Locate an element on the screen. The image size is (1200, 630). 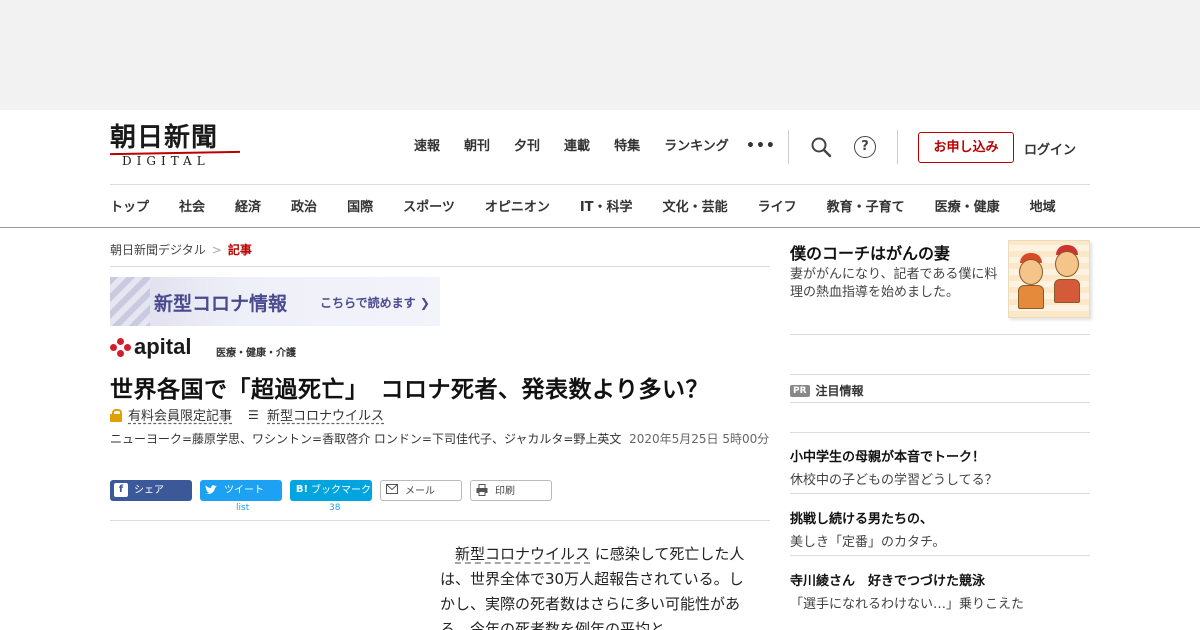
breadcrumb-divider is located at coordinates (440, 266).